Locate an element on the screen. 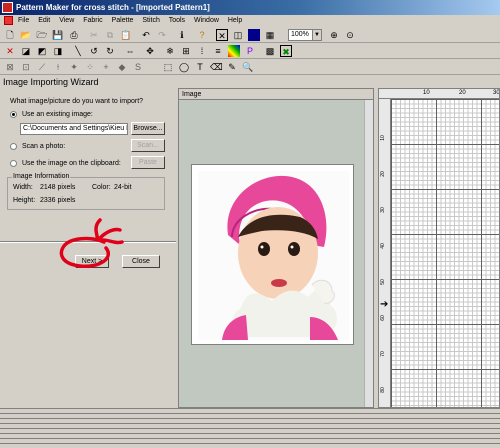 The width and height of the screenshot is (500, 448). color-square-icon: ▩ is located at coordinates (270, 51).